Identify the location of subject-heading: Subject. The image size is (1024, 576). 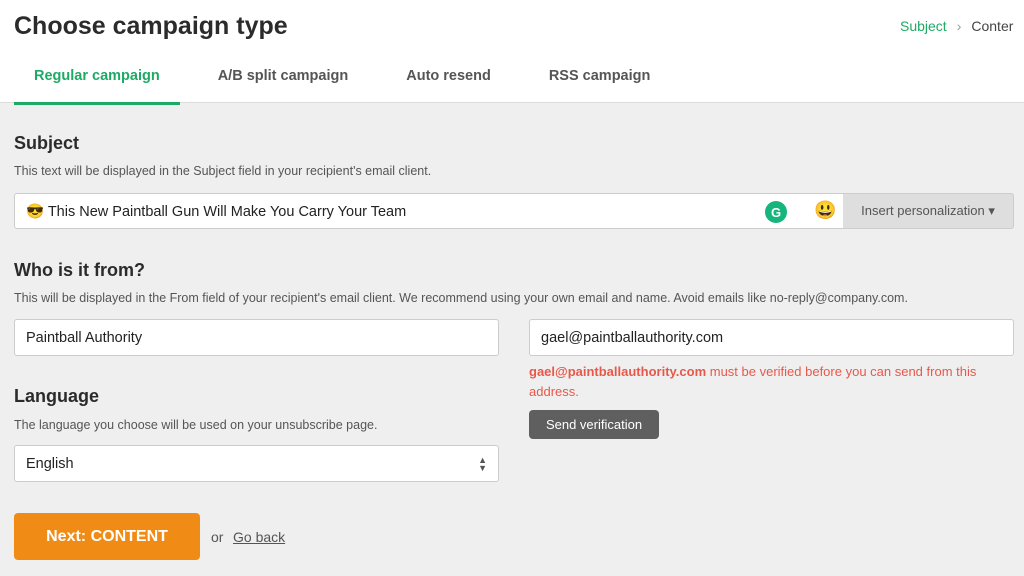
(47, 143).